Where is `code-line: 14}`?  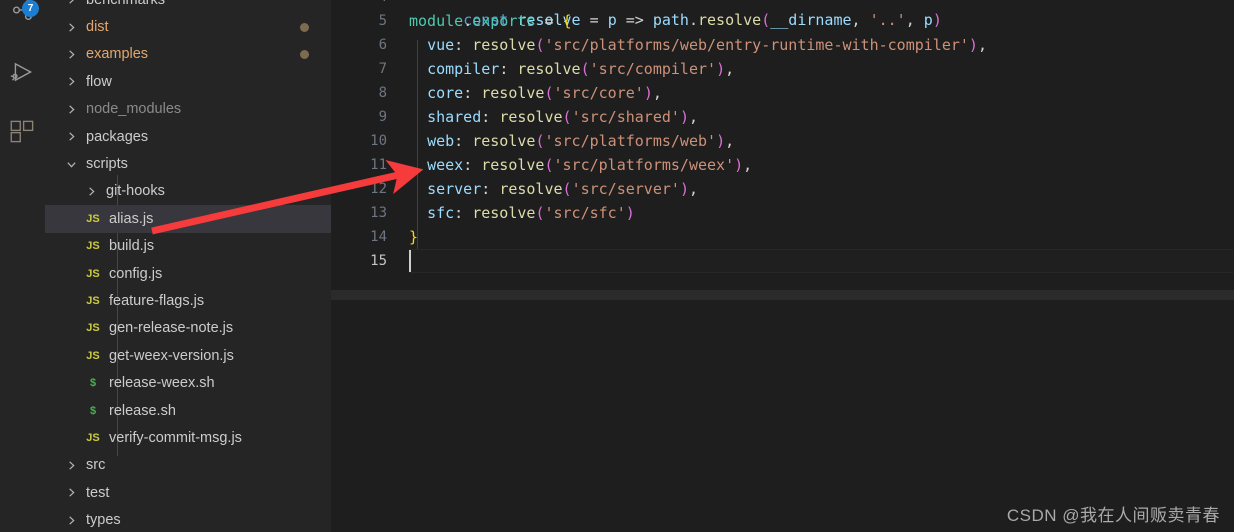
code-line: 14} is located at coordinates (782, 237).